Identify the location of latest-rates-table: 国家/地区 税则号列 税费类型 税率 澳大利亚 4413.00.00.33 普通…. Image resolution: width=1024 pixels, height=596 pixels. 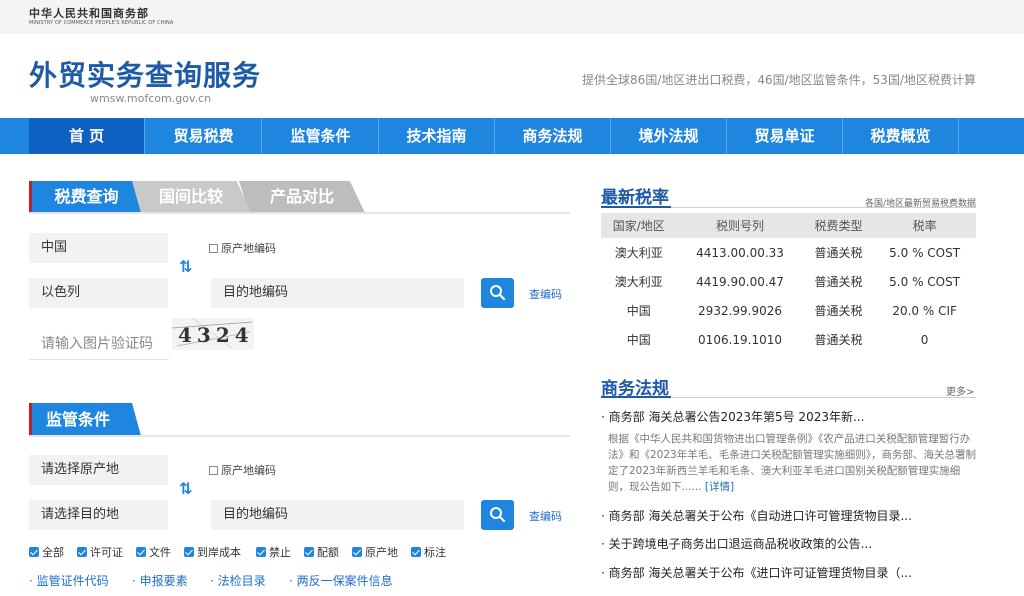
(788, 283).